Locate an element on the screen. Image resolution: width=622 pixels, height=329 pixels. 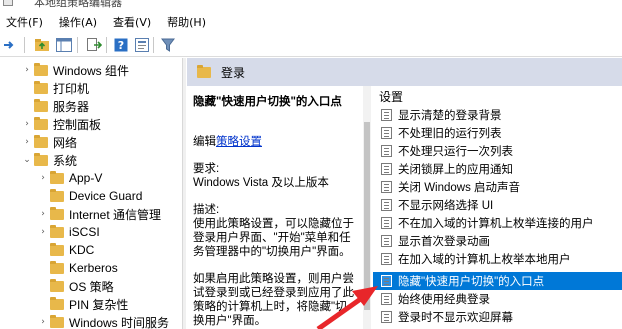
setting-row: 关闭锁屏上的应用通知 is located at coordinates (497, 169).